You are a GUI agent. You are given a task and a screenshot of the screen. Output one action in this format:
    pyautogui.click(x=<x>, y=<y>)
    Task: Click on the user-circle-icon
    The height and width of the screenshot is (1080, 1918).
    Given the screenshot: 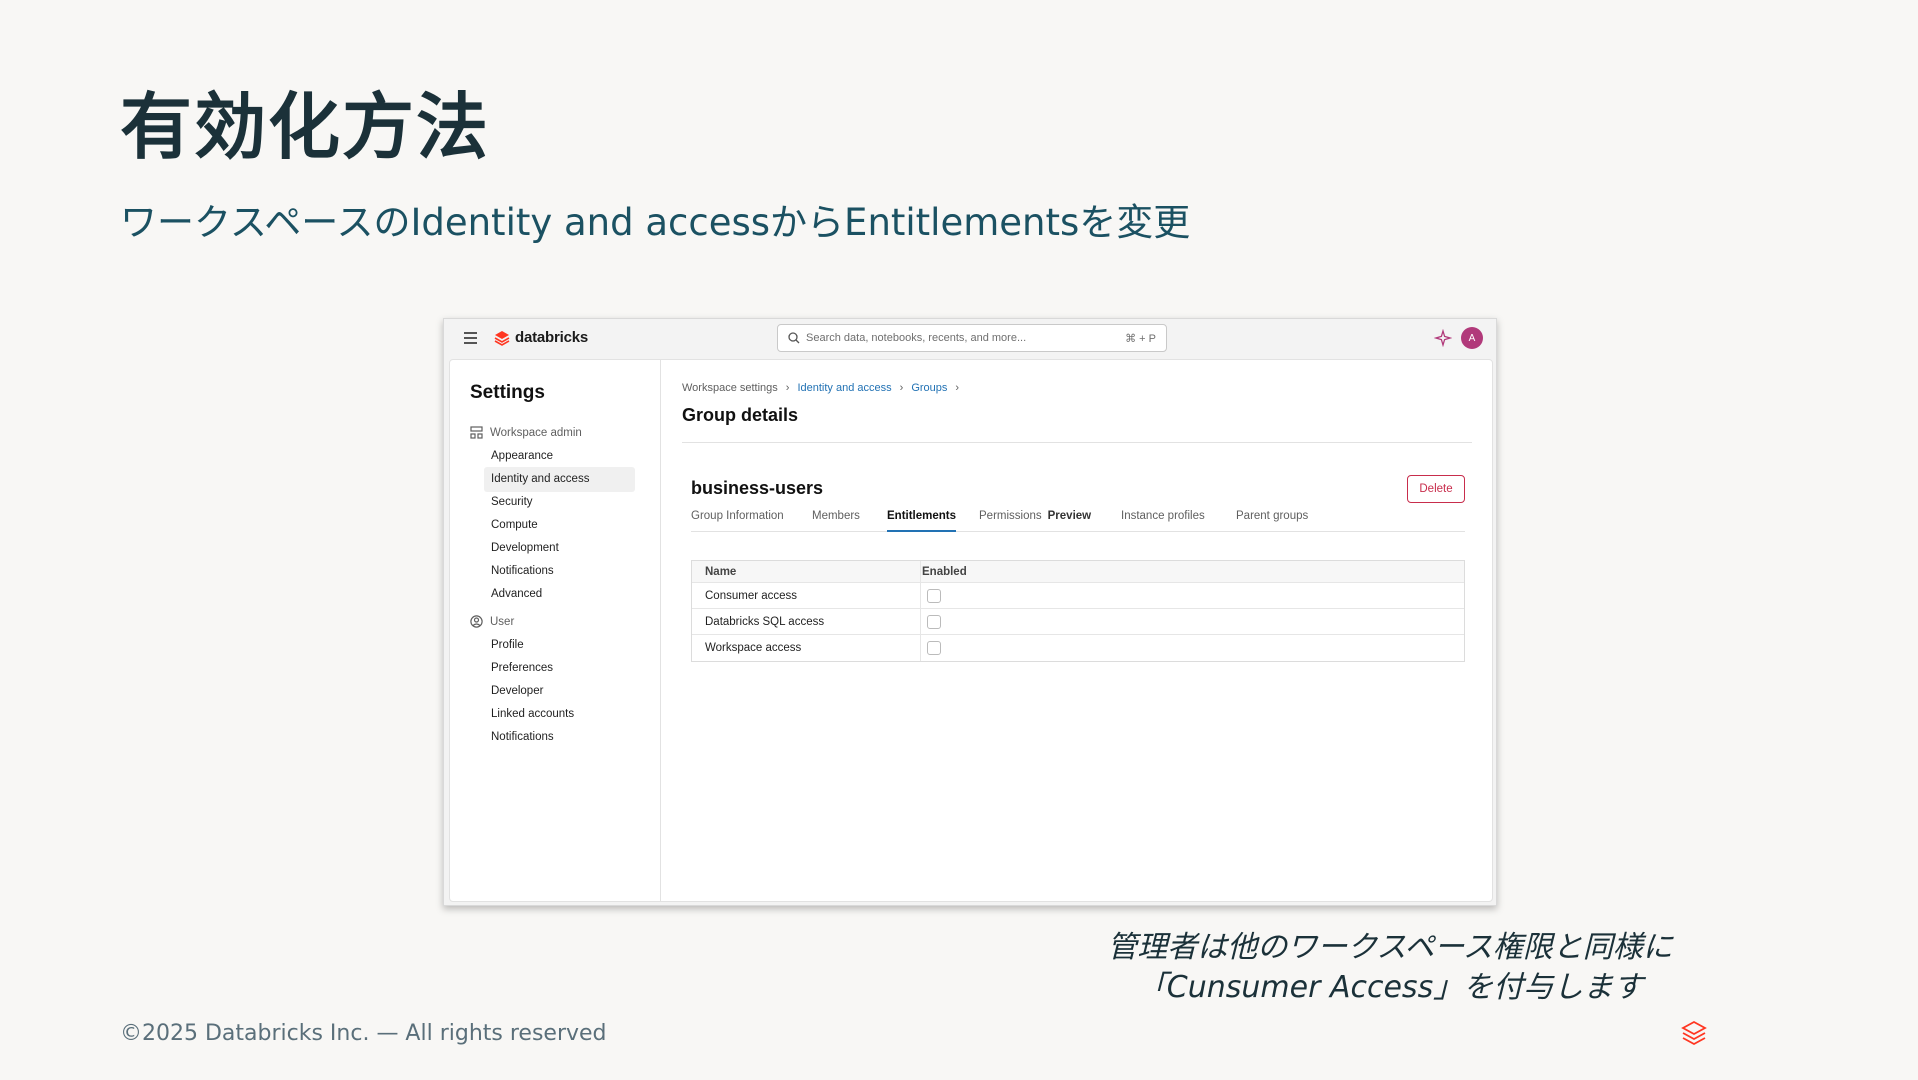 What is the action you would take?
    pyautogui.click(x=476, y=621)
    